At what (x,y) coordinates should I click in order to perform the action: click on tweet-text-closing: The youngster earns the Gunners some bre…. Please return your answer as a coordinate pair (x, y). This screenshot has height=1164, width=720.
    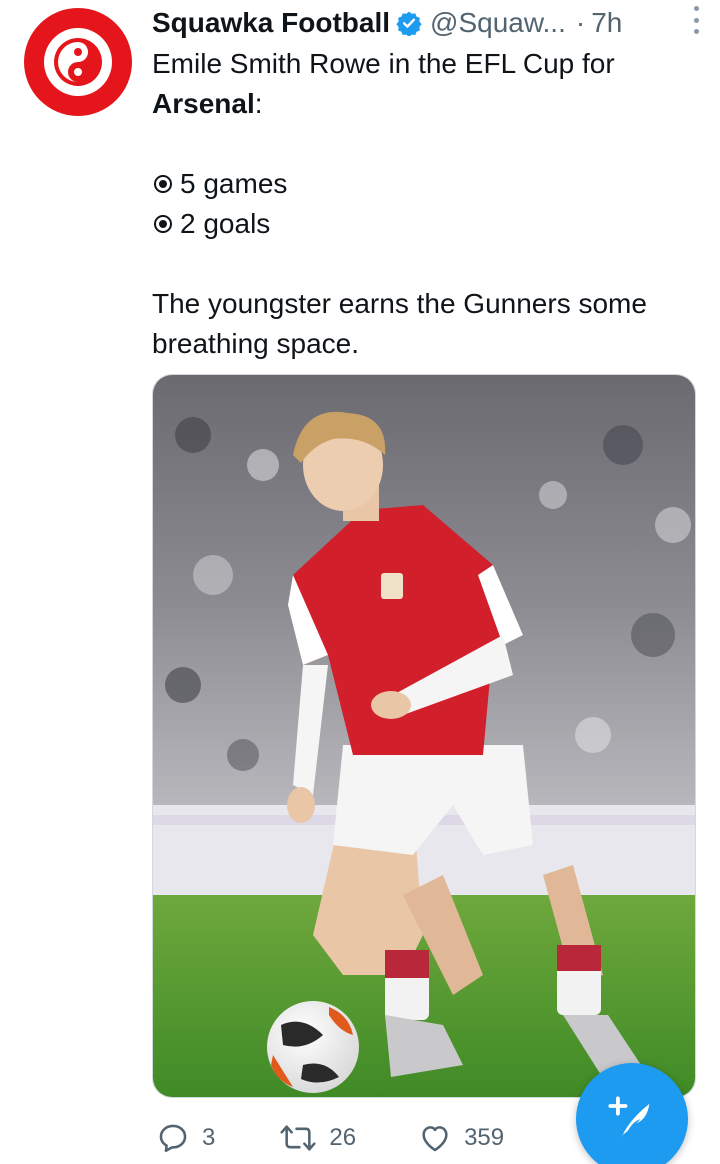
    Looking at the image, I should click on (399, 323).